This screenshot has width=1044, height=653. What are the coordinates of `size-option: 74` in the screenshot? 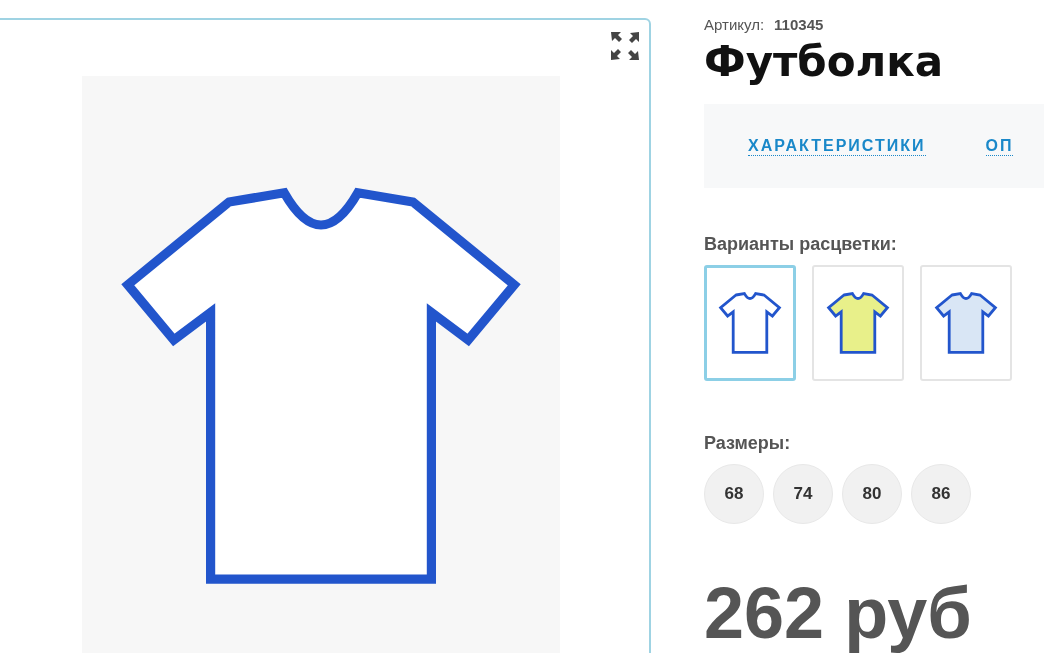 It's located at (803, 494).